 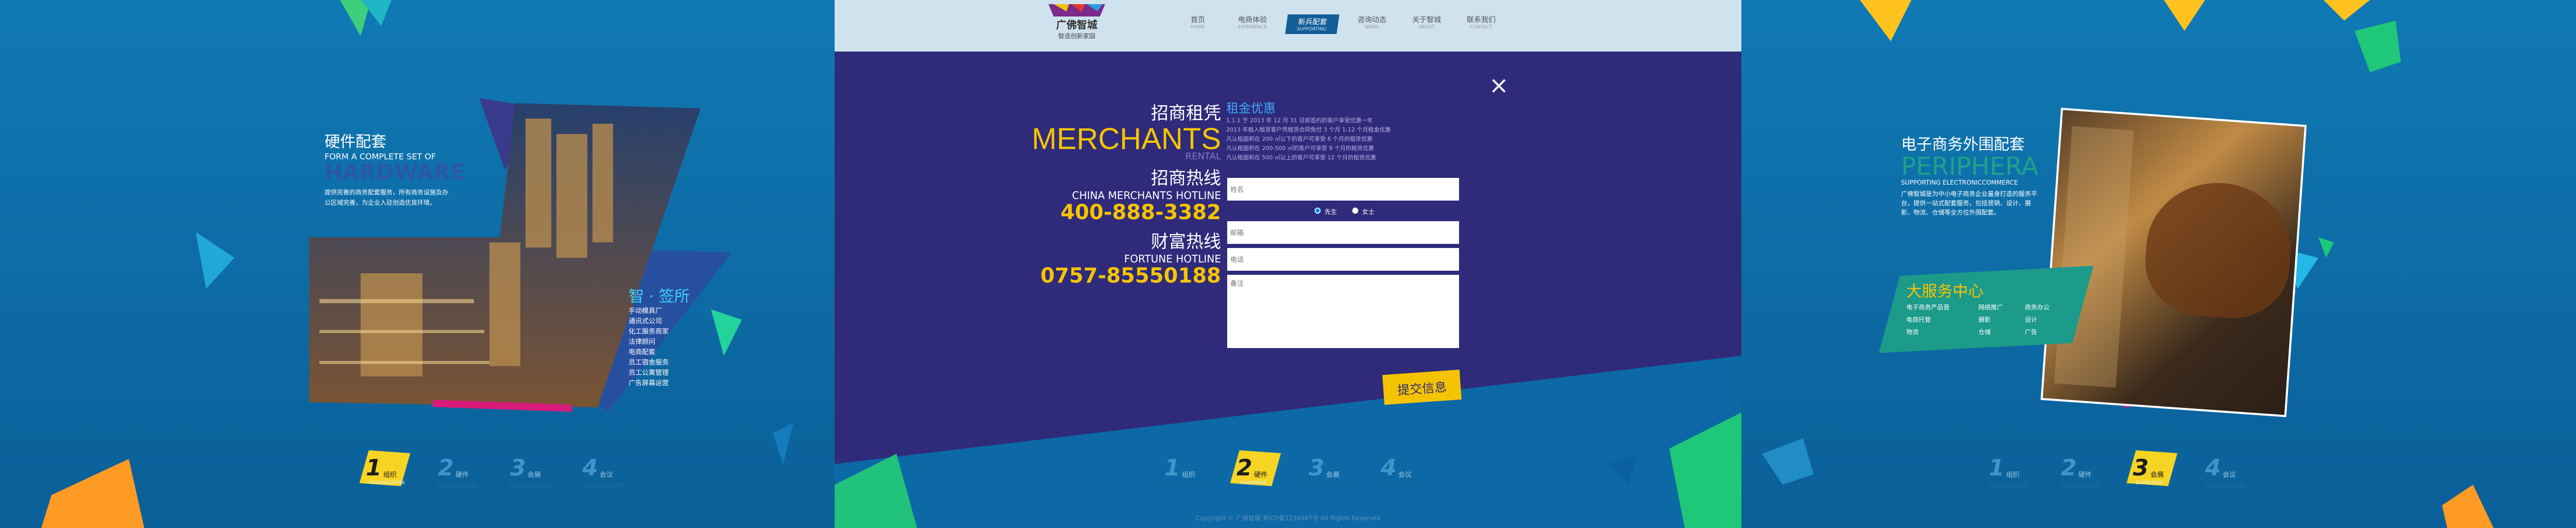 I want to click on service-item: 电商配套, so click(x=642, y=352).